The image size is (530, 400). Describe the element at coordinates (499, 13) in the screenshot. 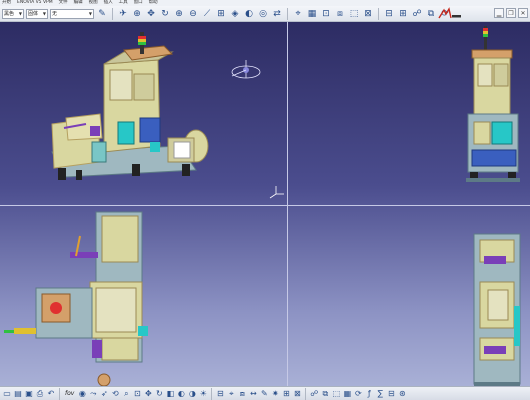

I see `minimize-icon: ▁` at that location.